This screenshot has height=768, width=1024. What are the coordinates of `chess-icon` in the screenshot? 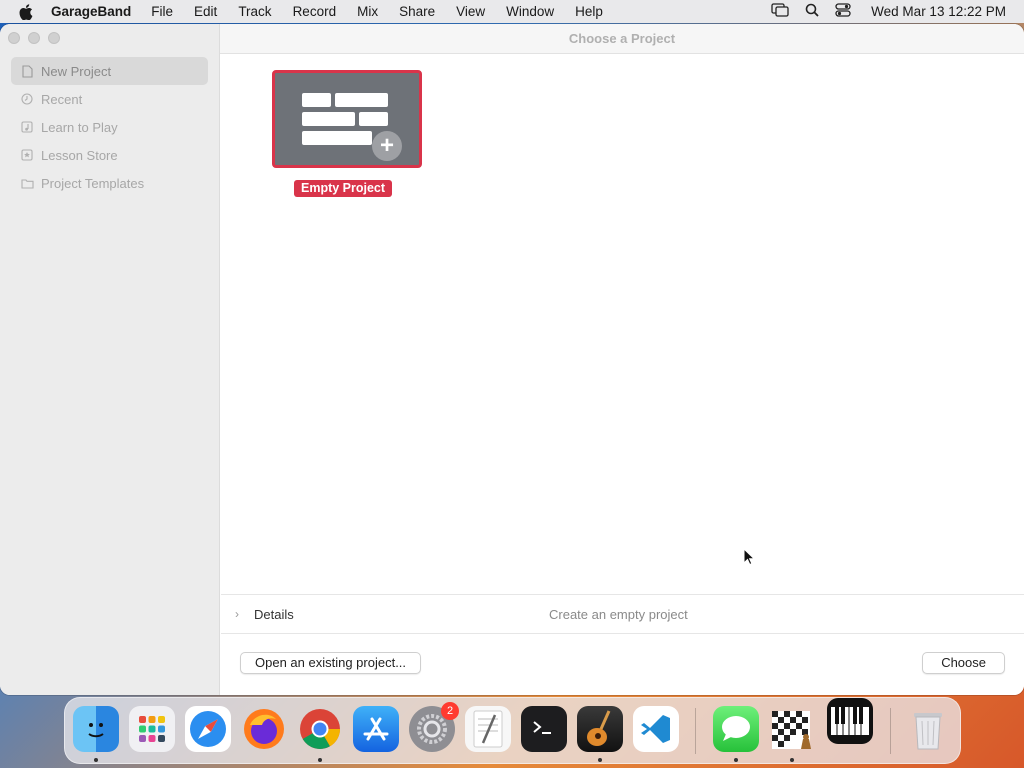 It's located at (792, 729).